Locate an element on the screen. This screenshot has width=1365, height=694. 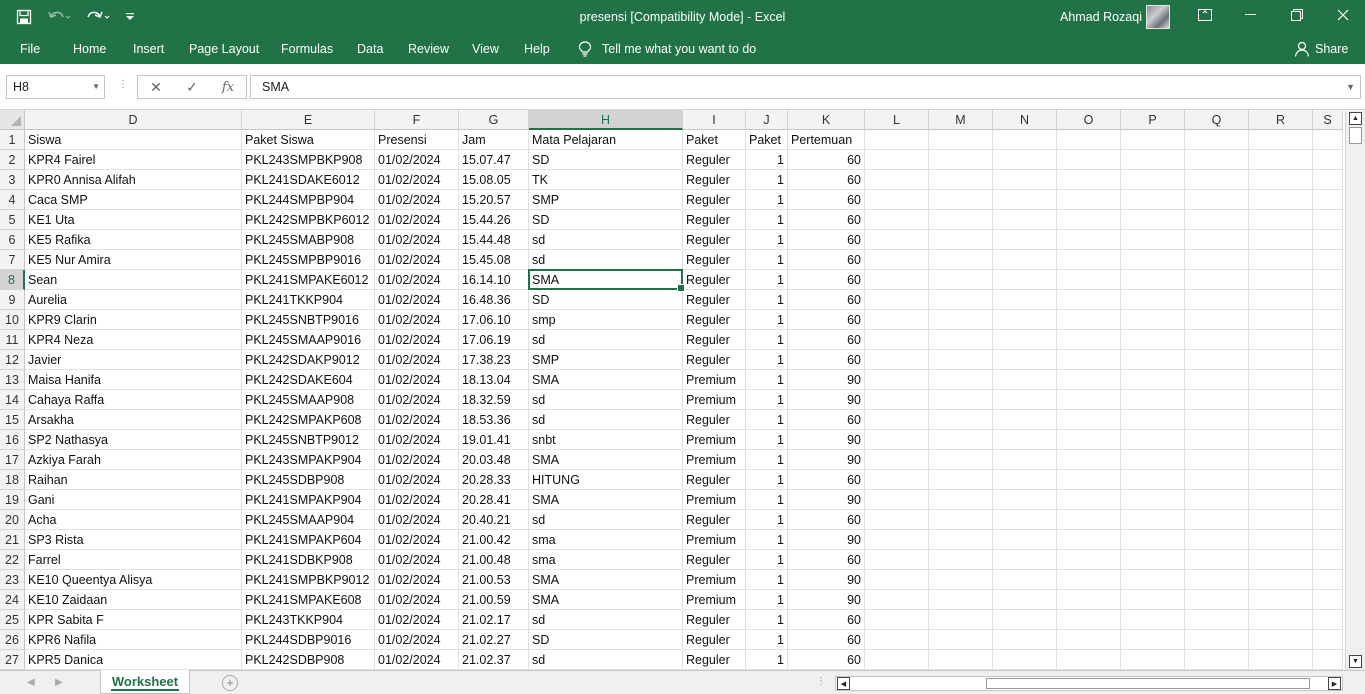
cell: KPR Sabita F is located at coordinates (133, 620).